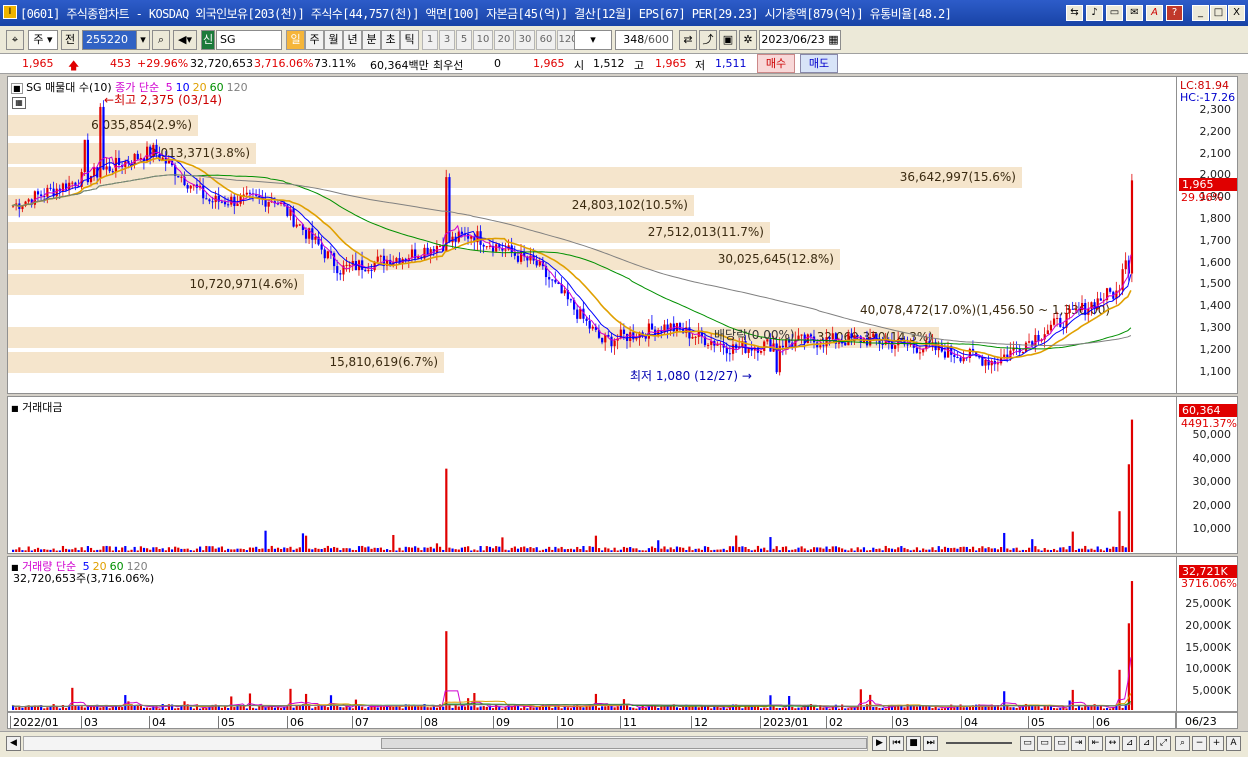  What do you see at coordinates (19, 103) in the screenshot?
I see `table-icon: ▦` at bounding box center [19, 103].